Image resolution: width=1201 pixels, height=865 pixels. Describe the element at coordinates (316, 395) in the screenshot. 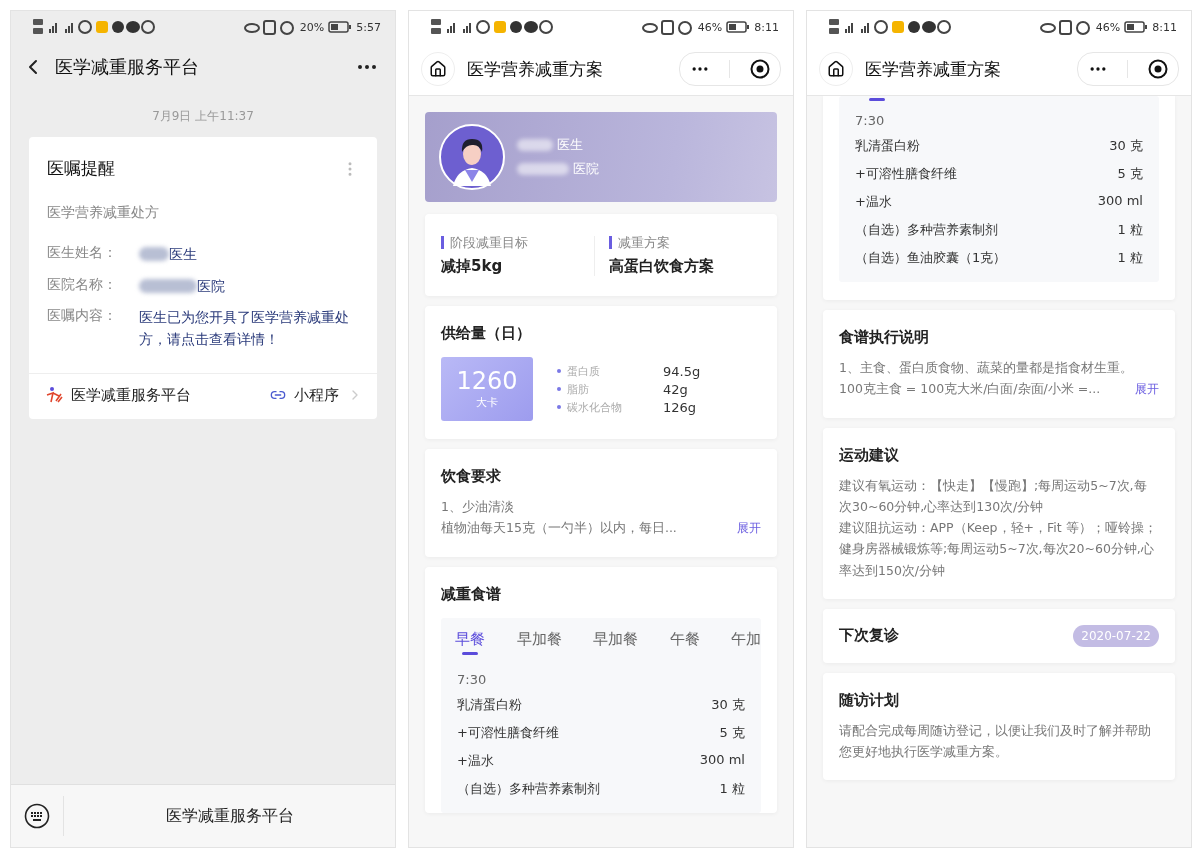

I see `mini-program-label: 小程序` at that location.